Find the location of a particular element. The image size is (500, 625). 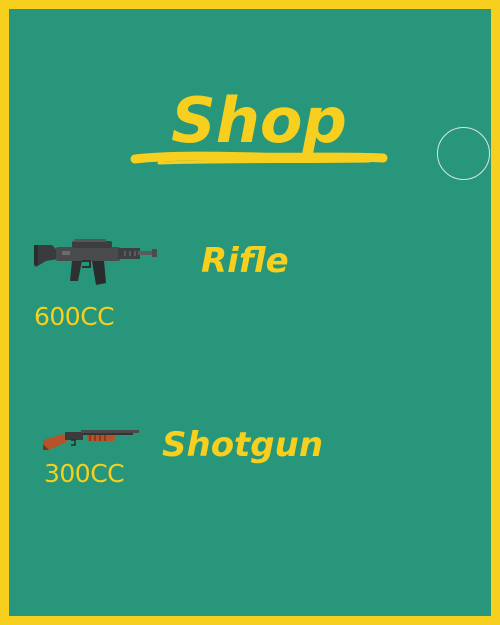

title-underline is located at coordinates (259, 158).